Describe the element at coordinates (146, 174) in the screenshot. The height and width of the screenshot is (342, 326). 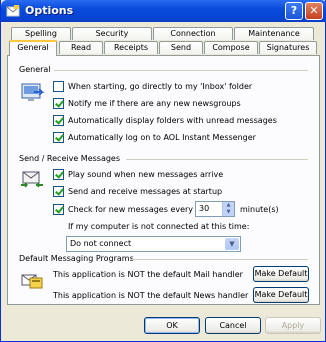
I see `play-sound-label: Play sound when new messages arrive` at that location.